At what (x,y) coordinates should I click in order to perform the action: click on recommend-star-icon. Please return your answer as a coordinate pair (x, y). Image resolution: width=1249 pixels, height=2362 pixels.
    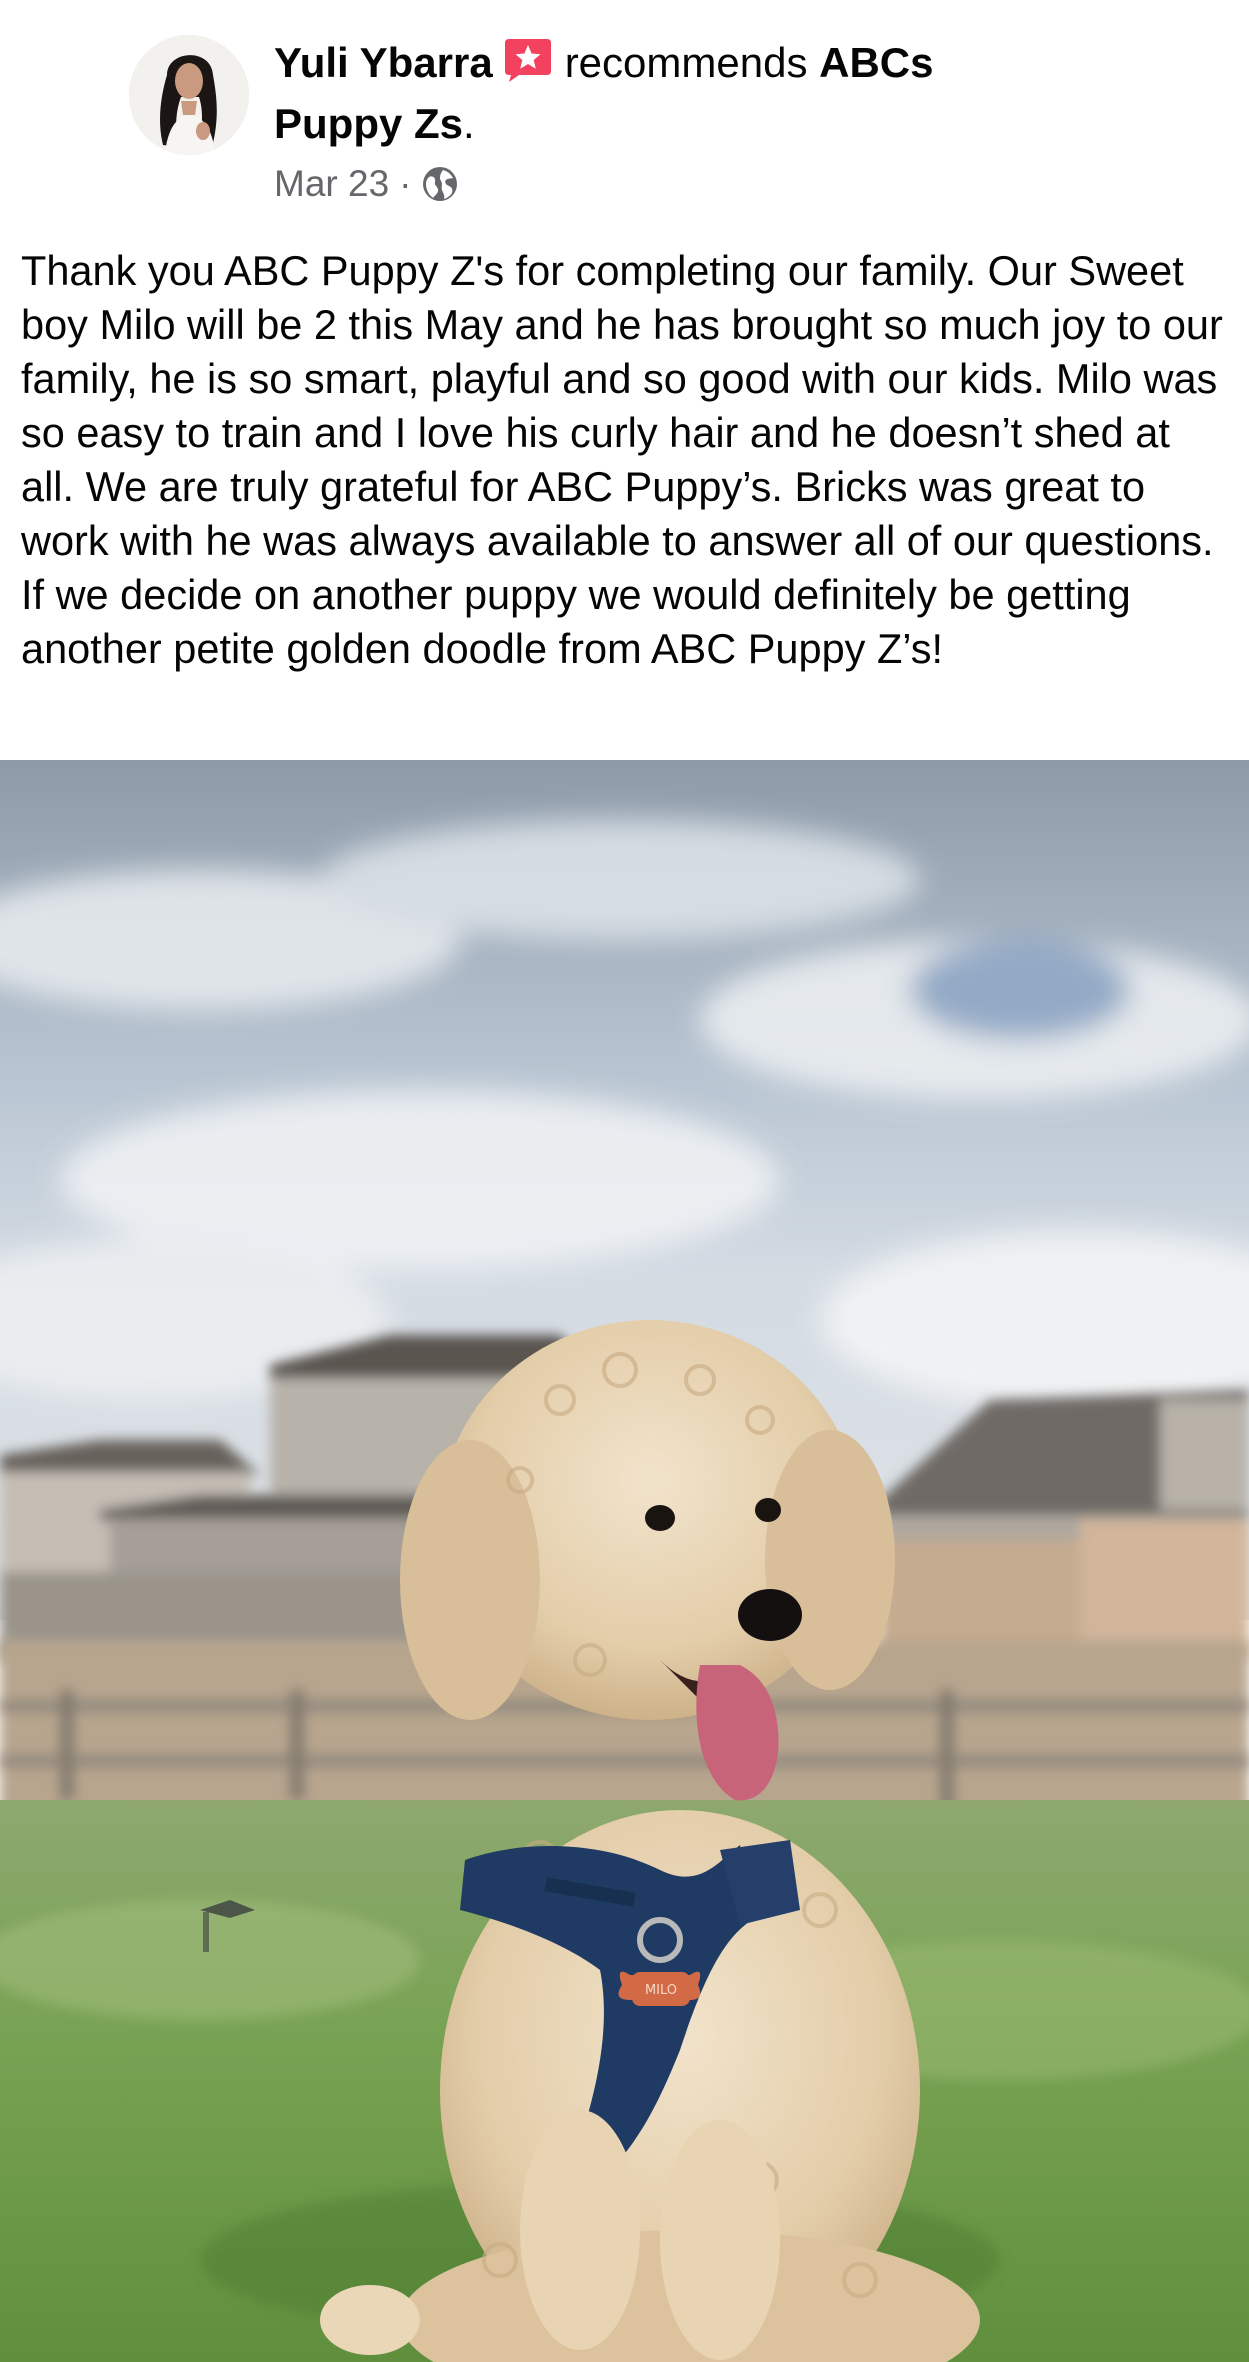
    Looking at the image, I should click on (528, 60).